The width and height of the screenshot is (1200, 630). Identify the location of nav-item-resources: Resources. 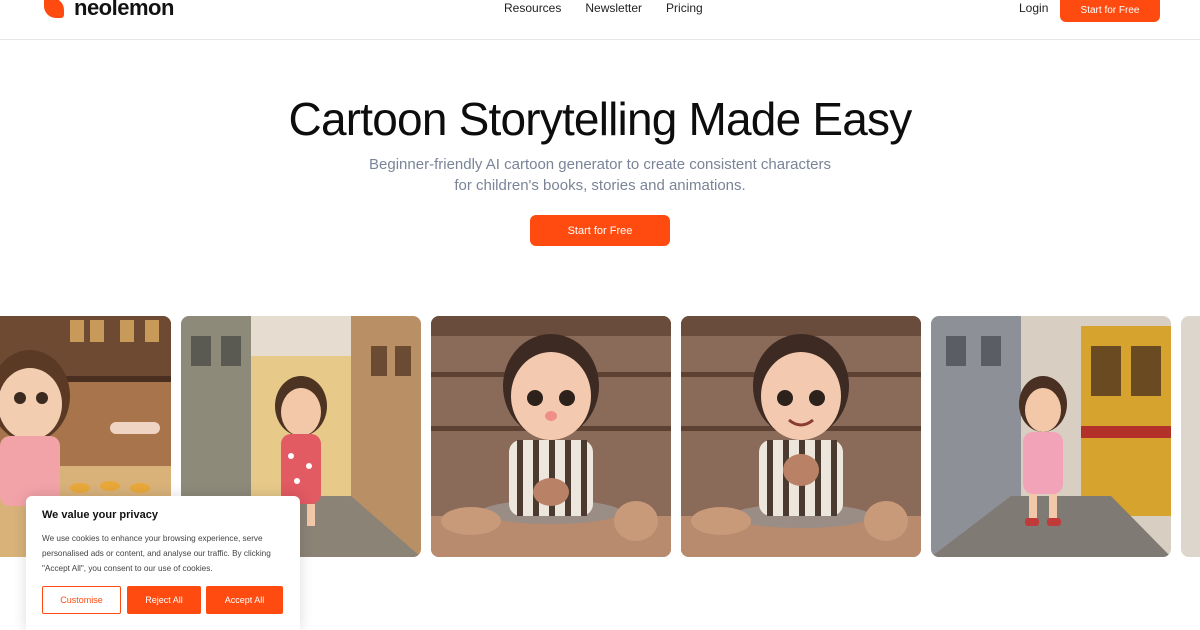
(532, 8).